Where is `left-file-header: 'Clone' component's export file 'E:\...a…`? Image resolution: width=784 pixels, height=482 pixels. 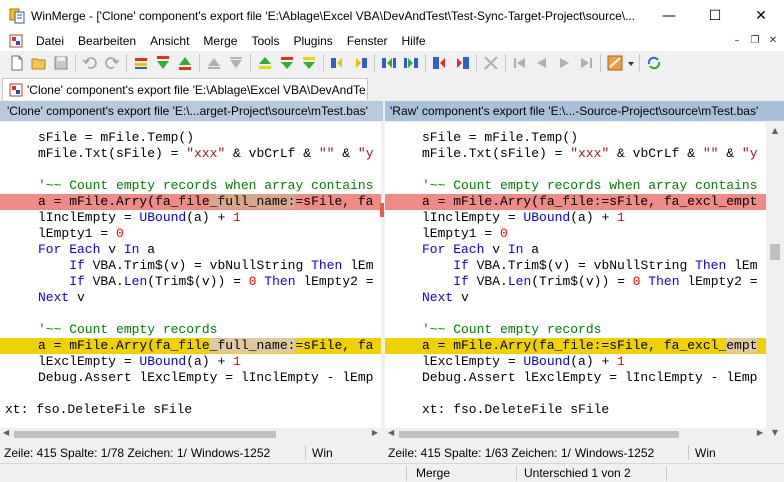 left-file-header: 'Clone' component's export file 'E:\...a… is located at coordinates (191, 111).